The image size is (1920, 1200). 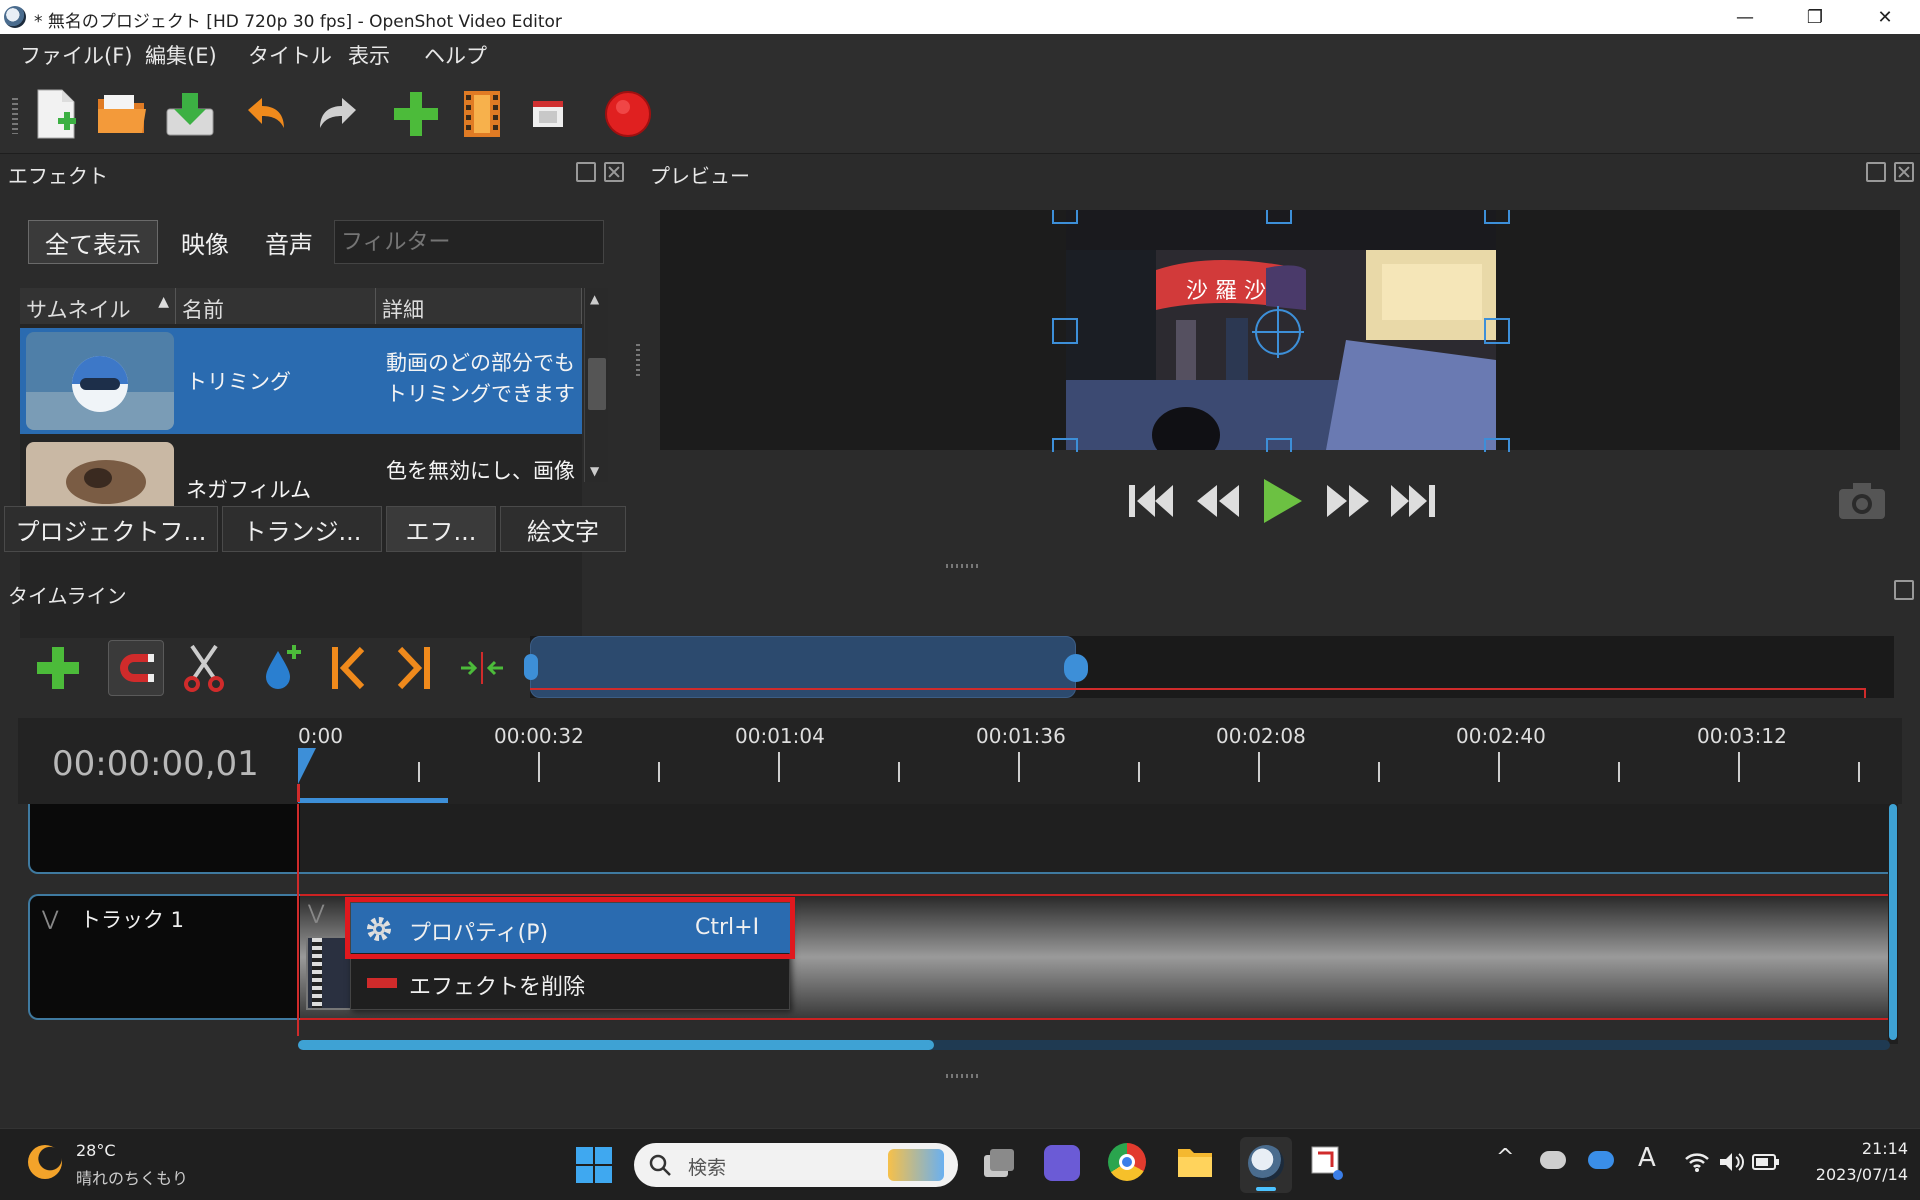 What do you see at coordinates (136, 668) in the screenshot?
I see `snap-magnet-icon` at bounding box center [136, 668].